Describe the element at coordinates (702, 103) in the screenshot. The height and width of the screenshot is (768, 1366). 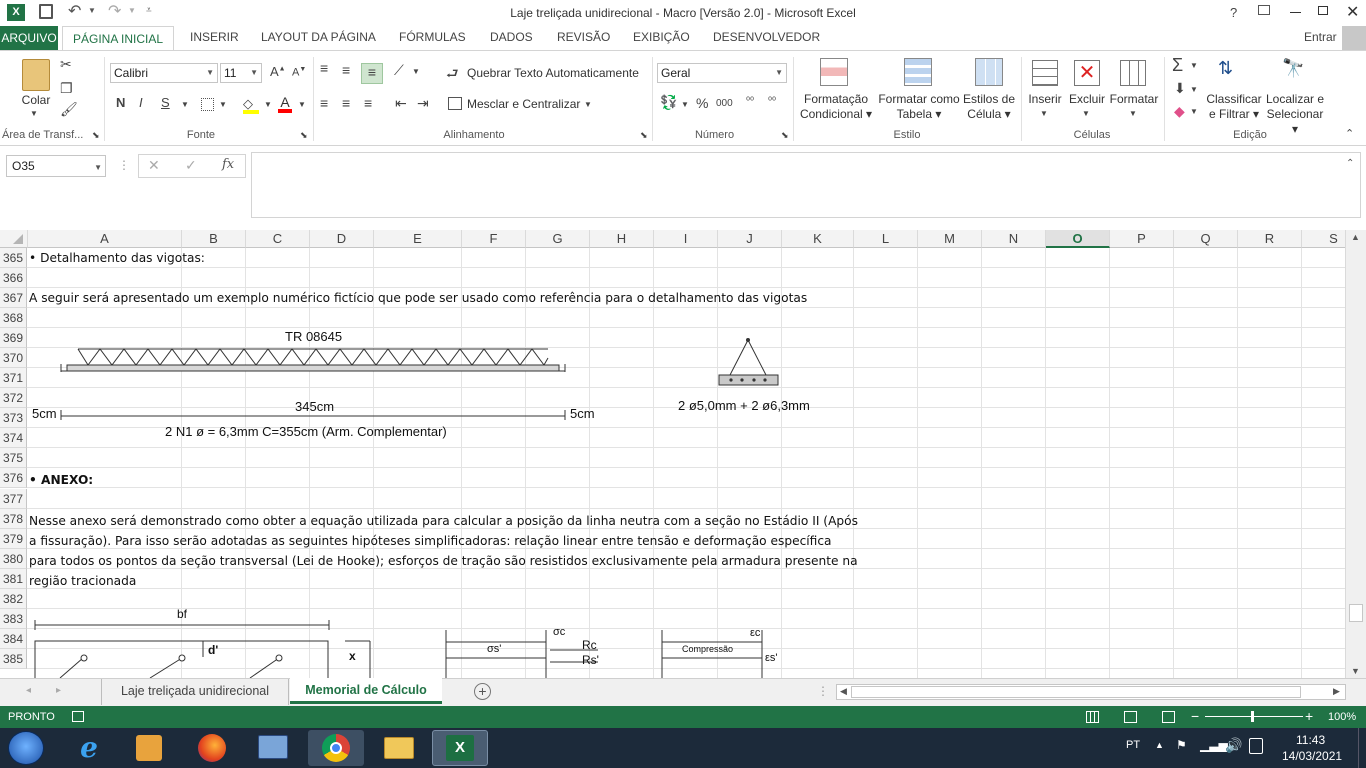
I see `percent-button: %` at that location.